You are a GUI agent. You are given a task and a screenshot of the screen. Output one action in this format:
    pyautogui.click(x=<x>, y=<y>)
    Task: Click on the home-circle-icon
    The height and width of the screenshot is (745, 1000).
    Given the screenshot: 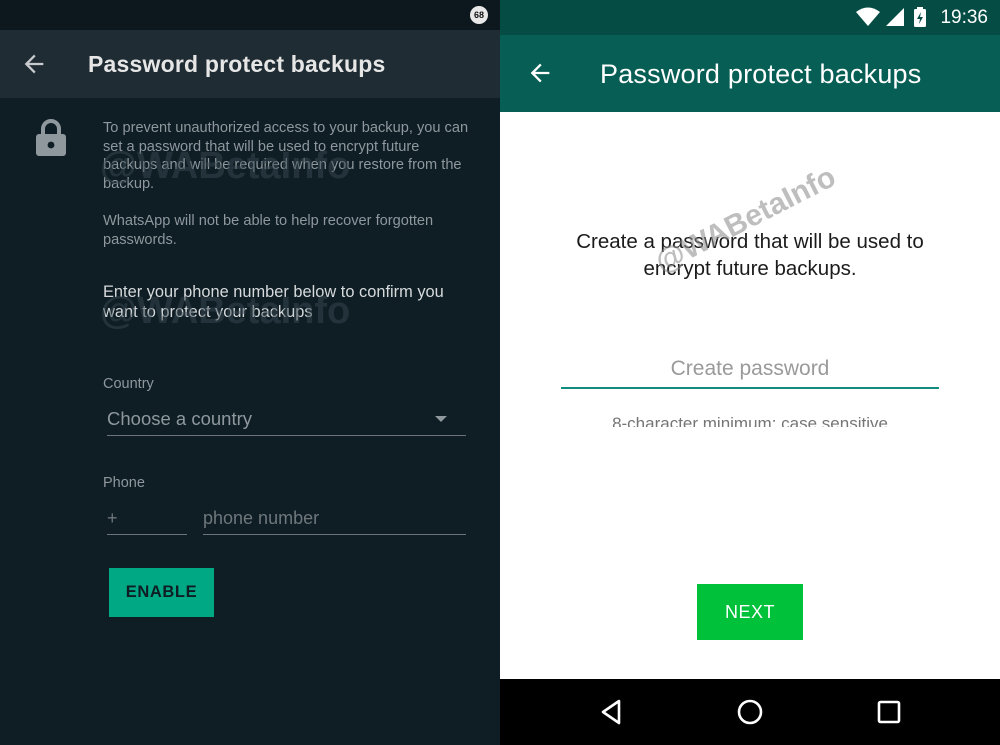 What is the action you would take?
    pyautogui.click(x=750, y=712)
    